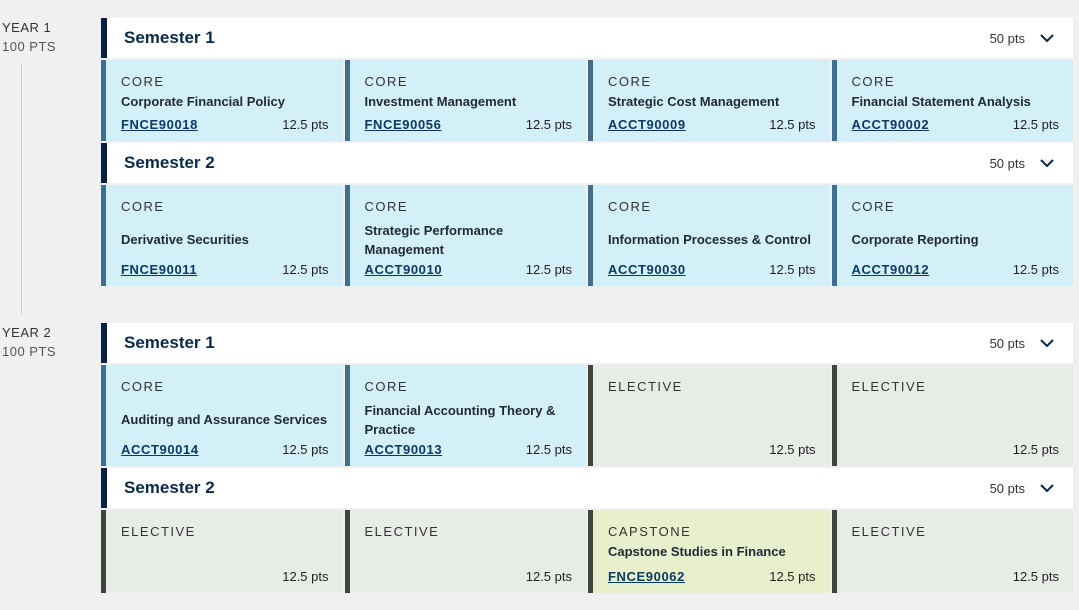  What do you see at coordinates (650, 531) in the screenshot?
I see `subject-type: CAPSTONE` at bounding box center [650, 531].